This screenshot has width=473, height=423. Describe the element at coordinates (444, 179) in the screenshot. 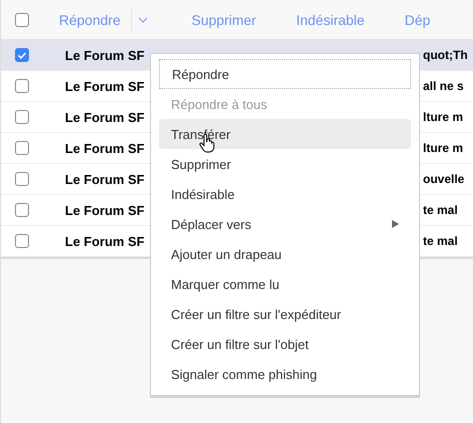

I see `subject-text: ouvelle` at that location.